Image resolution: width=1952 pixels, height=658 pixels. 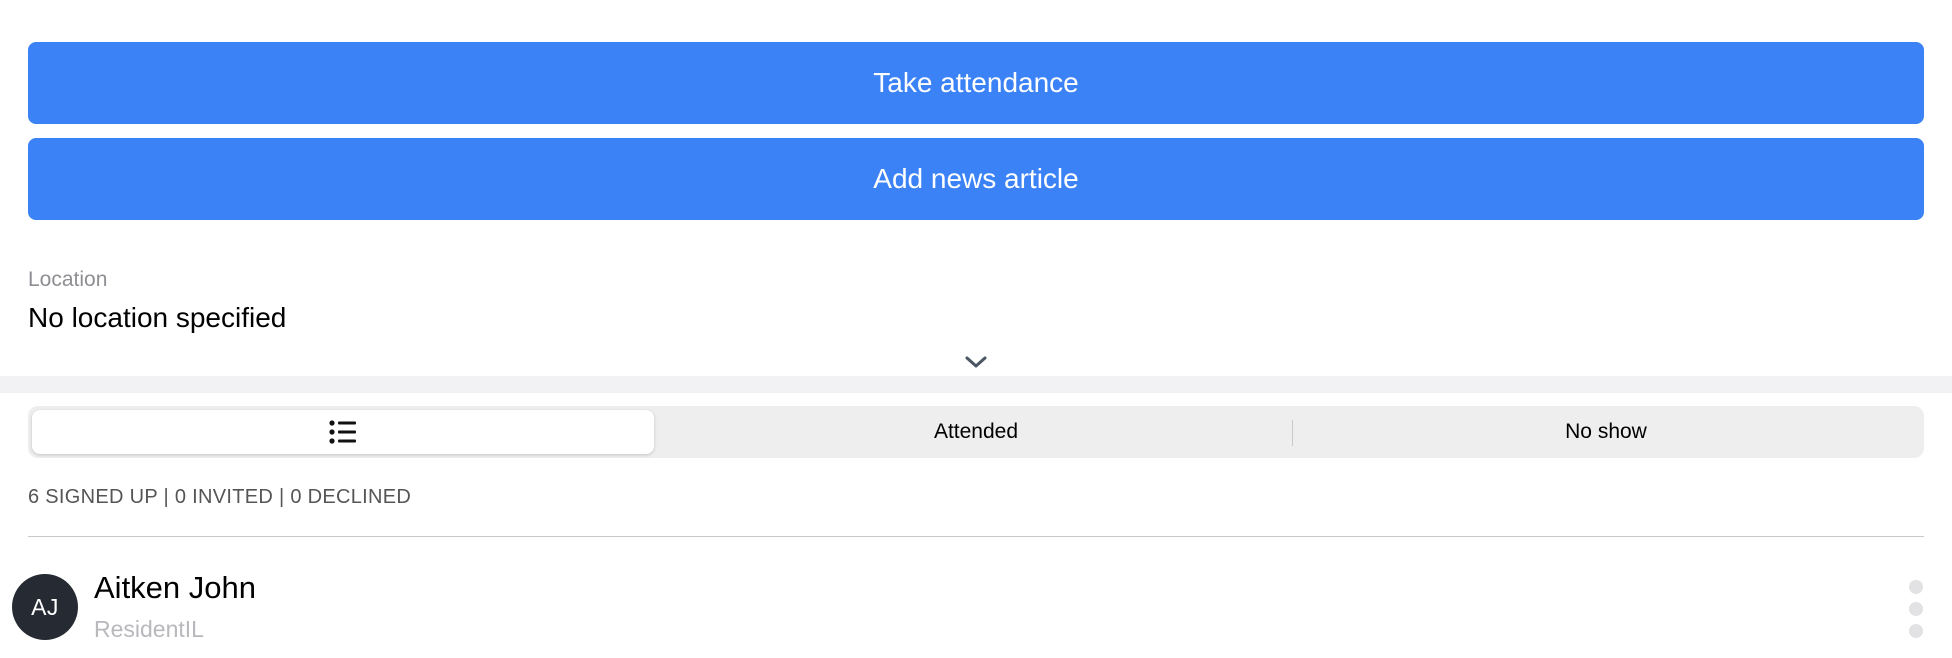 I want to click on attendance-filter: Attended No show, so click(x=976, y=432).